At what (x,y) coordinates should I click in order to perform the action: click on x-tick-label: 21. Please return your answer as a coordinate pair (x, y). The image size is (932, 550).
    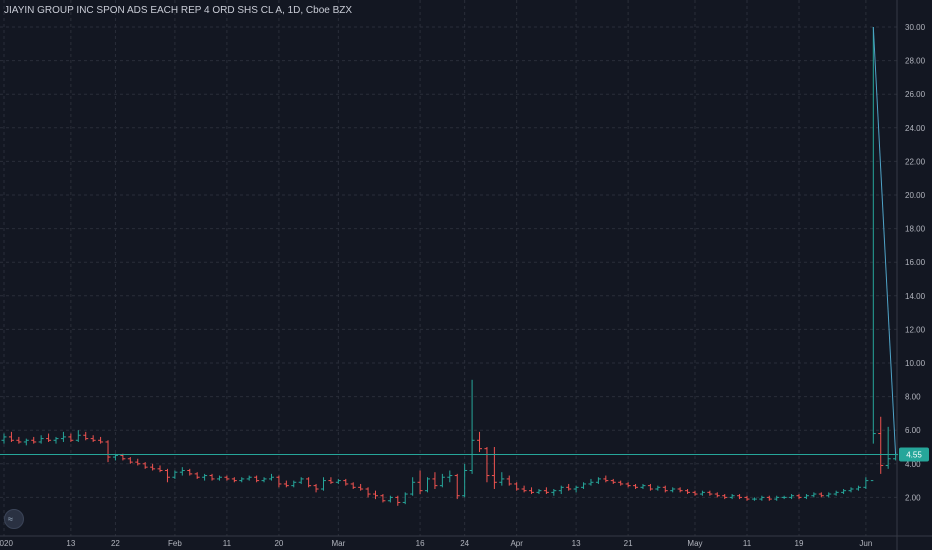
    Looking at the image, I should click on (628, 543).